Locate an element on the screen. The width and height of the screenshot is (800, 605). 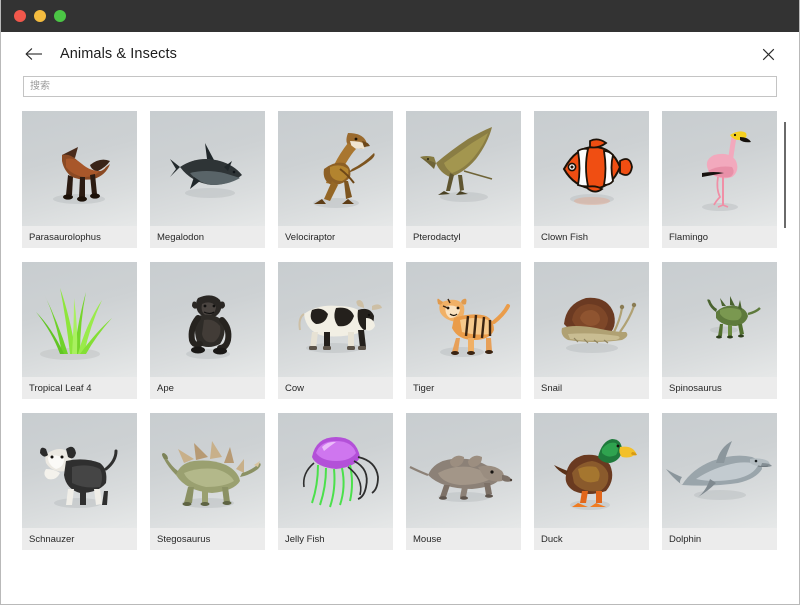
close-icon is located at coordinates (768, 54).